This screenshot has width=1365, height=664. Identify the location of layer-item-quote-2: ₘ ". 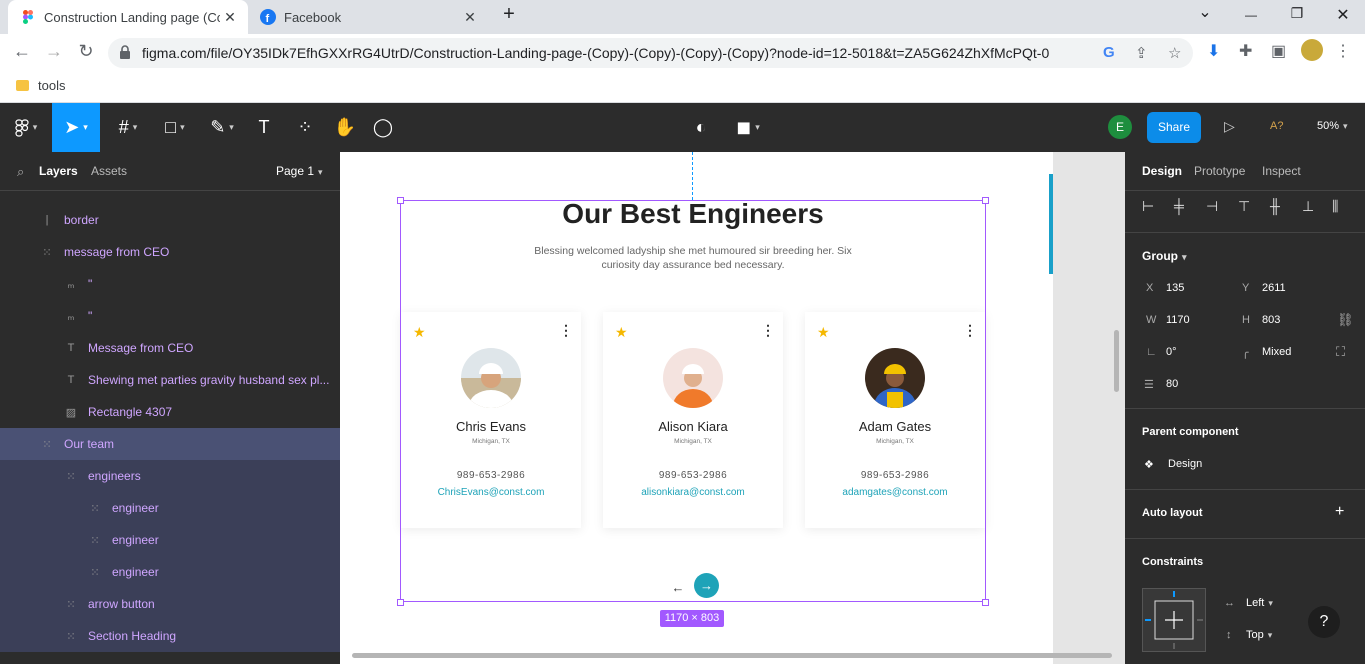
(170, 316).